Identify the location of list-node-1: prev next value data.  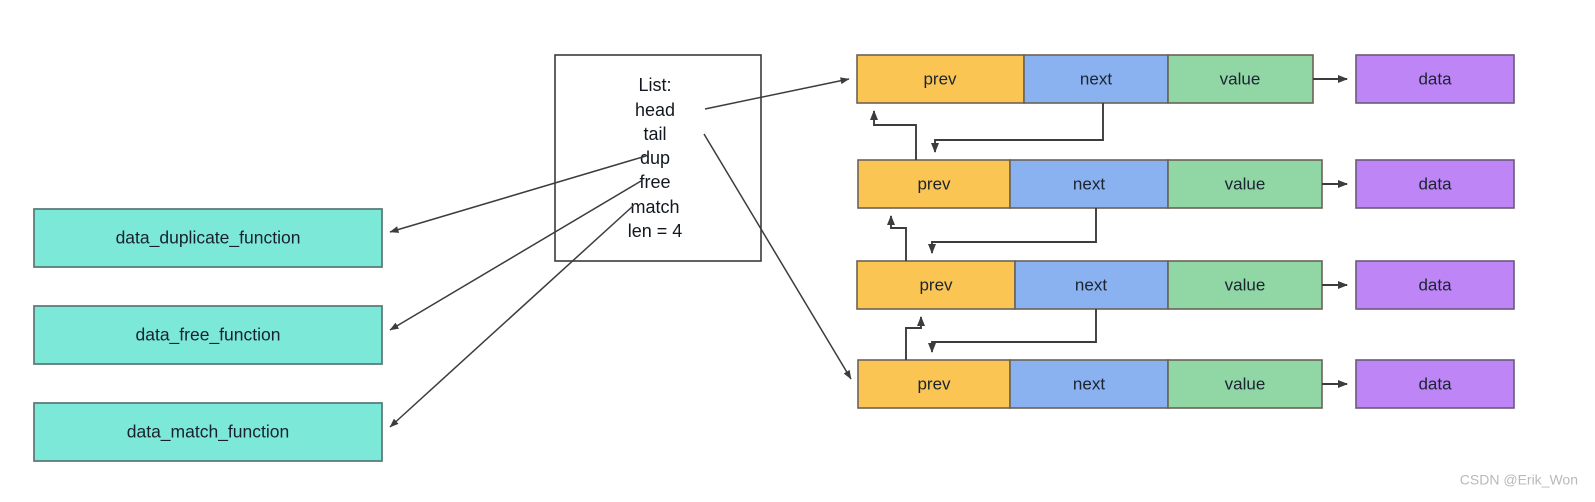
(1185, 79).